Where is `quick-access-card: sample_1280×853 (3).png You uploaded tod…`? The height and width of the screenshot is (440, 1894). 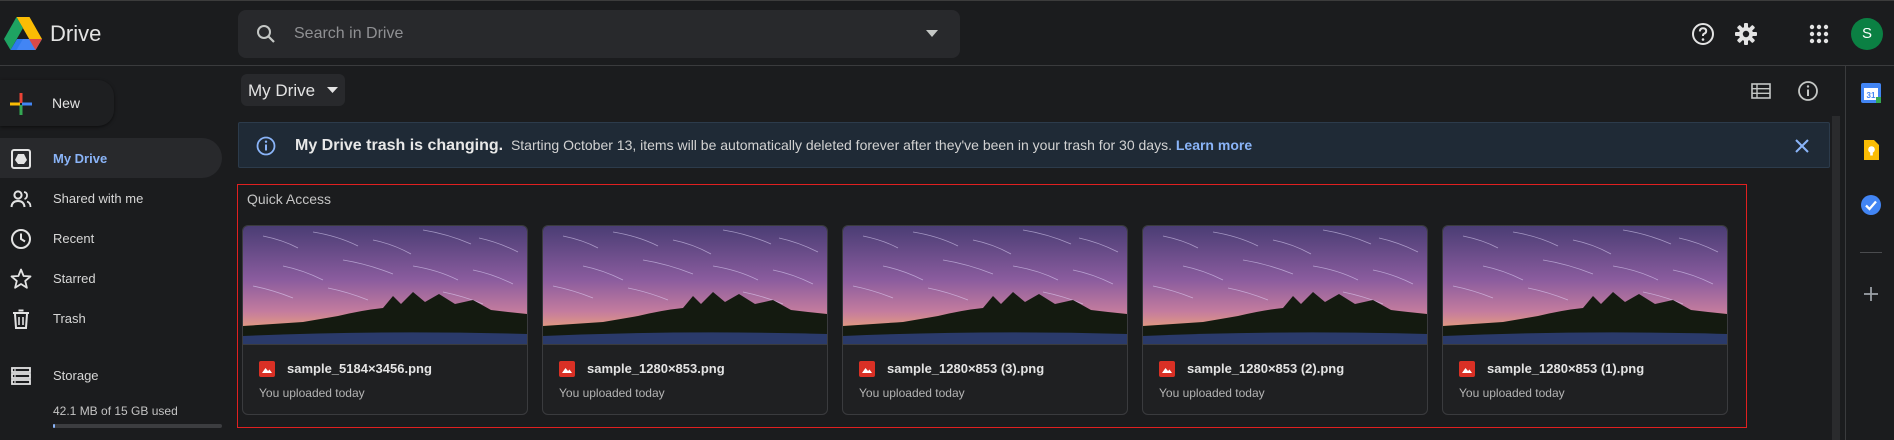 quick-access-card: sample_1280×853 (3).png You uploaded tod… is located at coordinates (985, 320).